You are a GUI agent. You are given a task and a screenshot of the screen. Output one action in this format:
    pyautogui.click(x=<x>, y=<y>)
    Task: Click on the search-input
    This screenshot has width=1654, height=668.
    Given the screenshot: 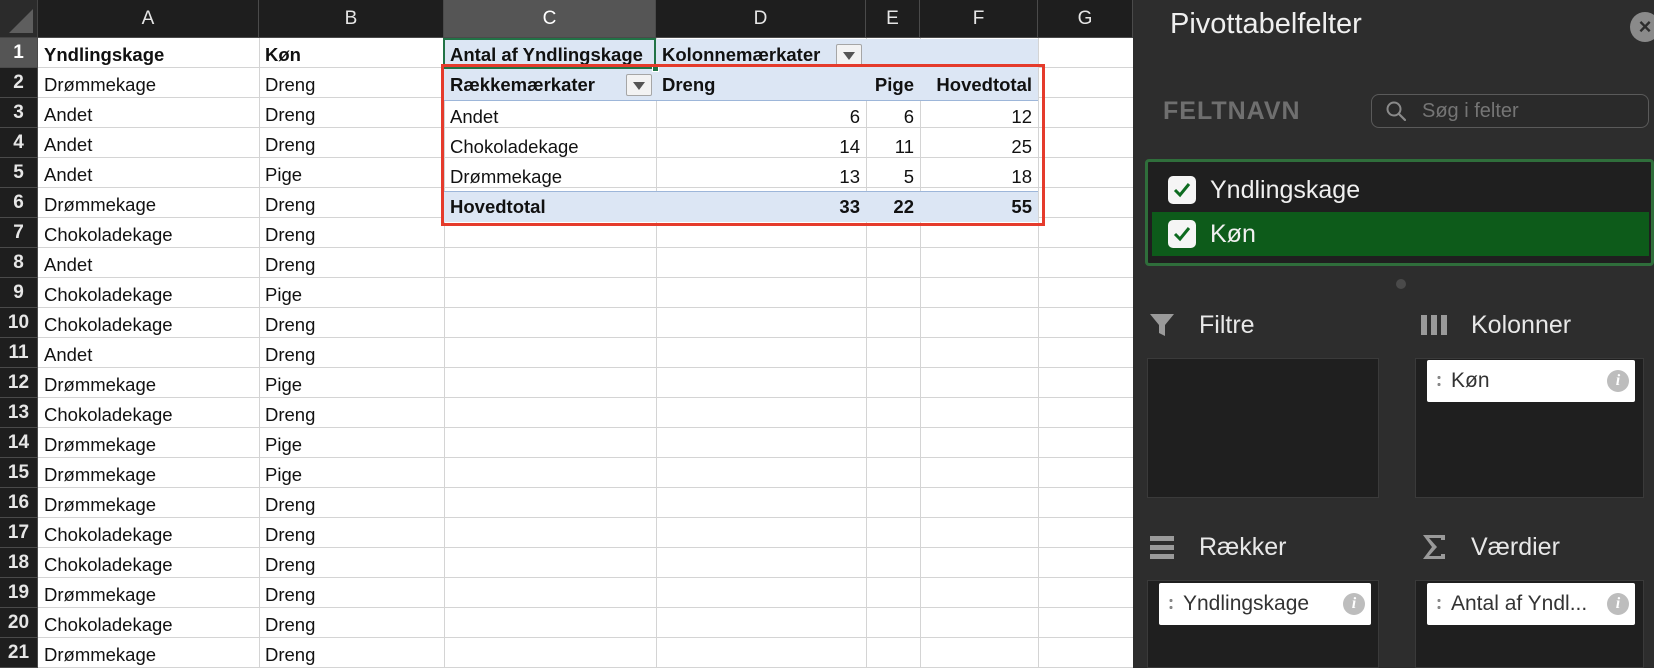 What is the action you would take?
    pyautogui.click(x=1532, y=111)
    